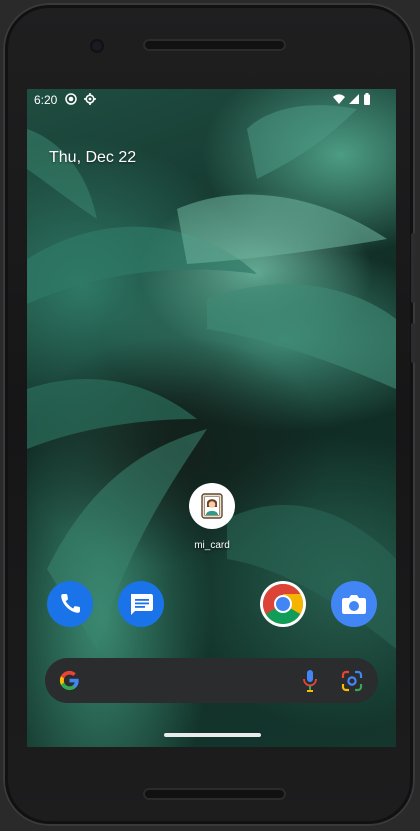  I want to click on person-card-icon, so click(212, 506).